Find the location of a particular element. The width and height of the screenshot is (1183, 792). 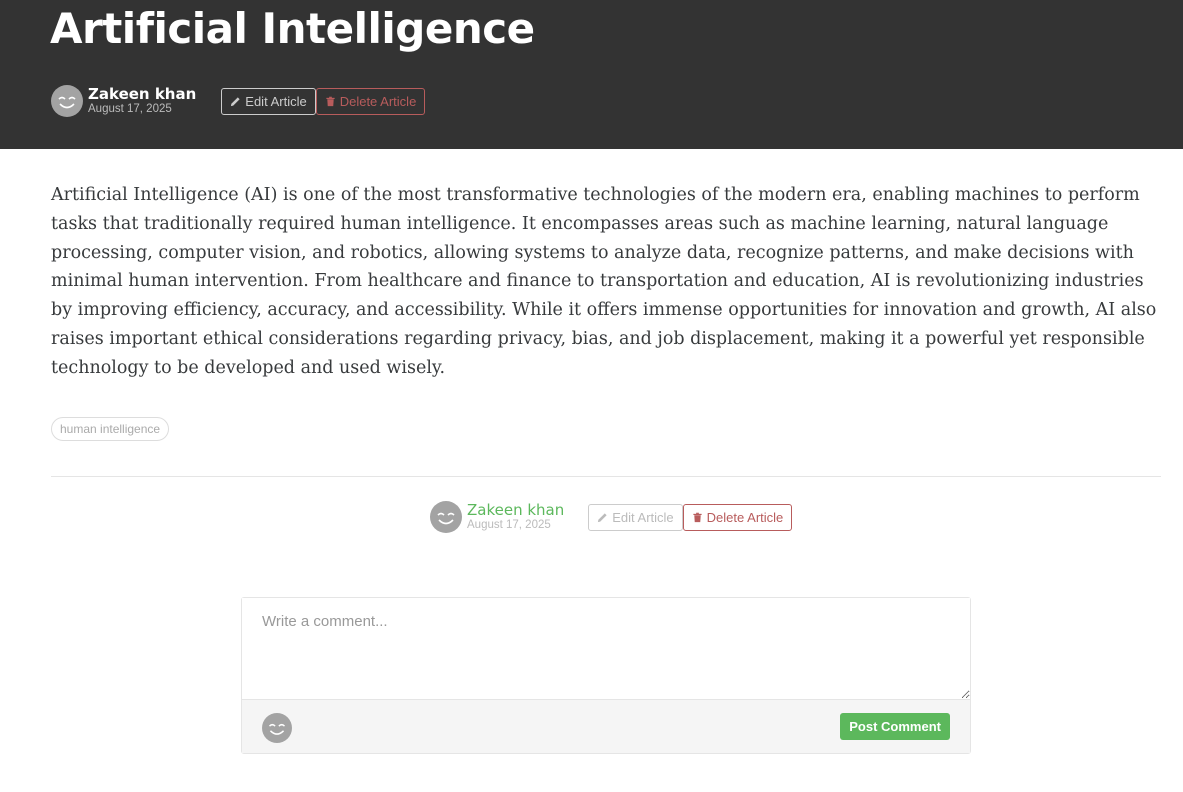

user-avatar is located at coordinates (277, 728).